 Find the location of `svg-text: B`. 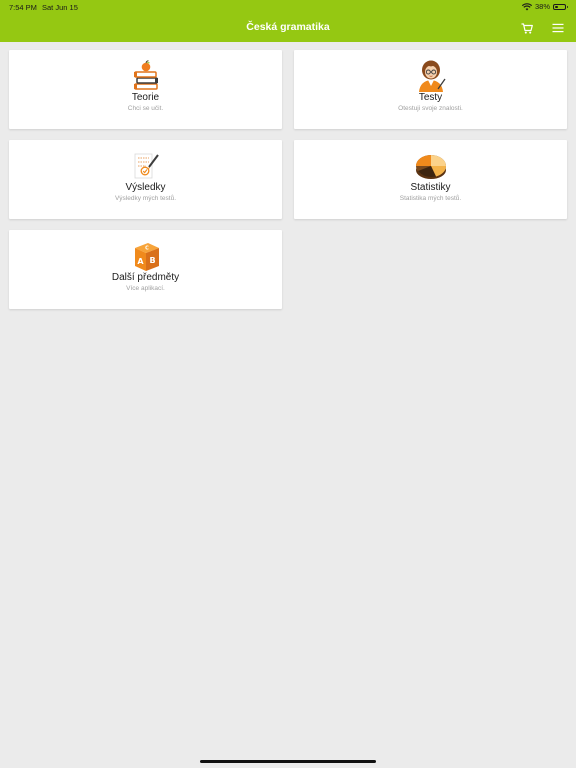

svg-text: B is located at coordinates (152, 260).